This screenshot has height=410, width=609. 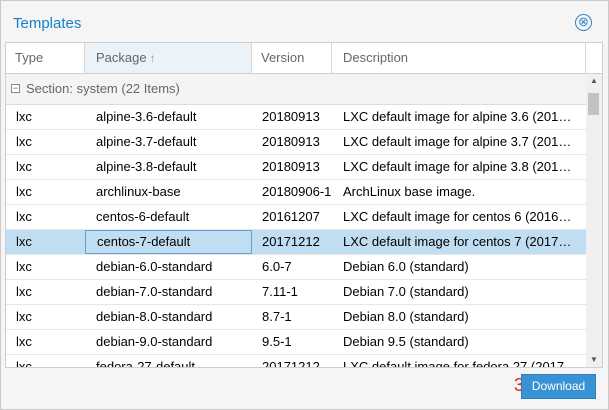 I want to click on cell-description: Debian 6.0 (standard), so click(x=406, y=266).